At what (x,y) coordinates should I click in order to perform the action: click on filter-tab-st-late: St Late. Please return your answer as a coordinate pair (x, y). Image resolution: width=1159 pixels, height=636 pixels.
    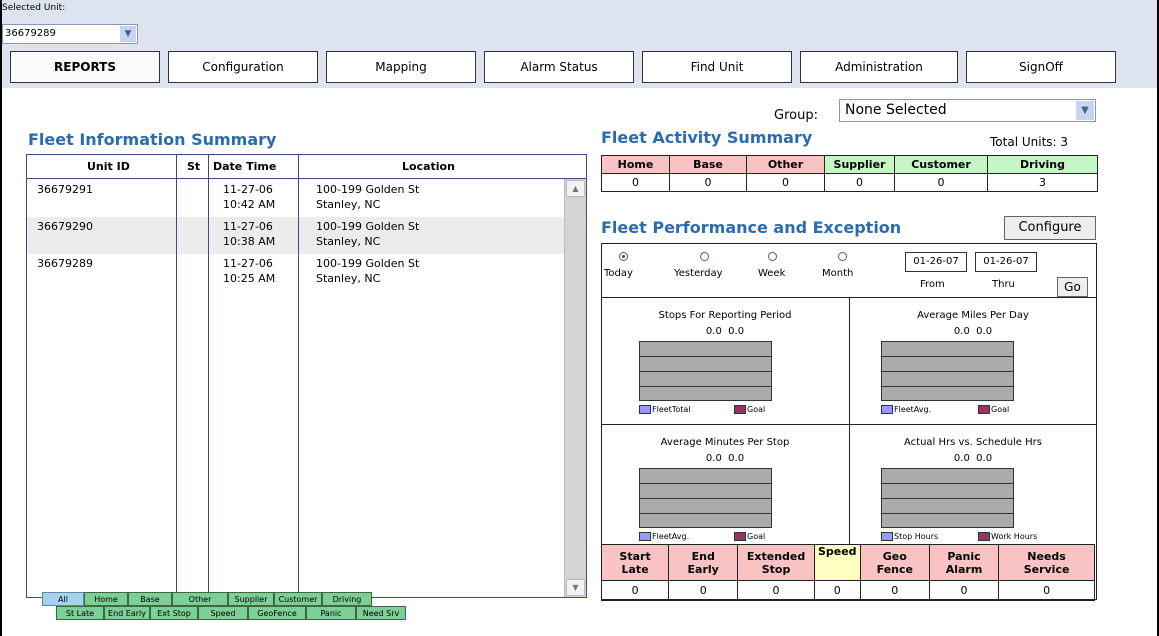
    Looking at the image, I should click on (80, 613).